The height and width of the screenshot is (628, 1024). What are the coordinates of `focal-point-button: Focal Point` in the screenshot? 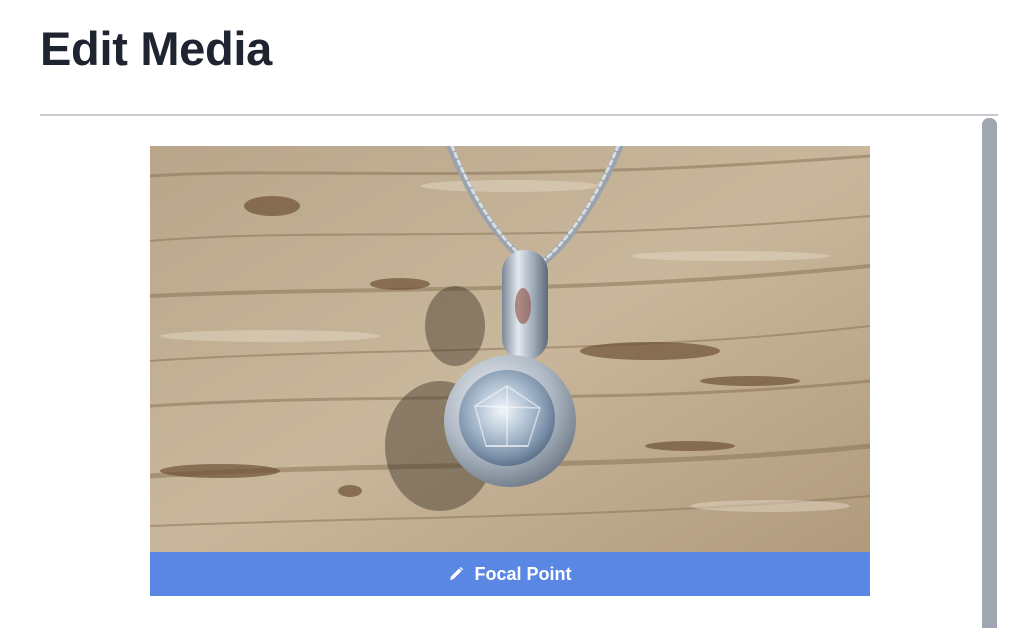 It's located at (510, 574).